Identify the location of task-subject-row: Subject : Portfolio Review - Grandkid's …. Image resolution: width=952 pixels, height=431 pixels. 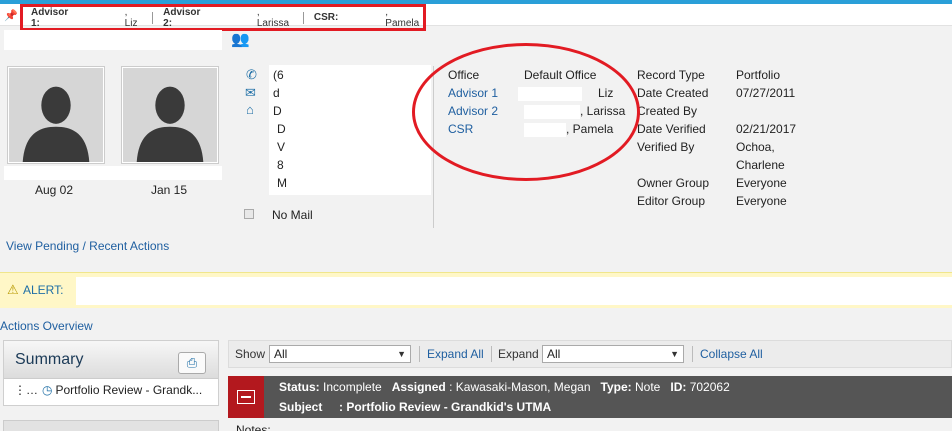
(415, 407).